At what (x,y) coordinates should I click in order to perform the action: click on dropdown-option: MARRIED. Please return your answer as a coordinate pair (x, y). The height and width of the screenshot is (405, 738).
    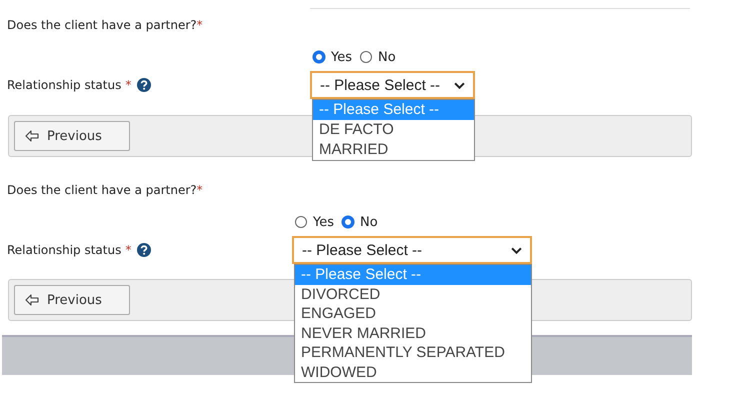
    Looking at the image, I should click on (393, 150).